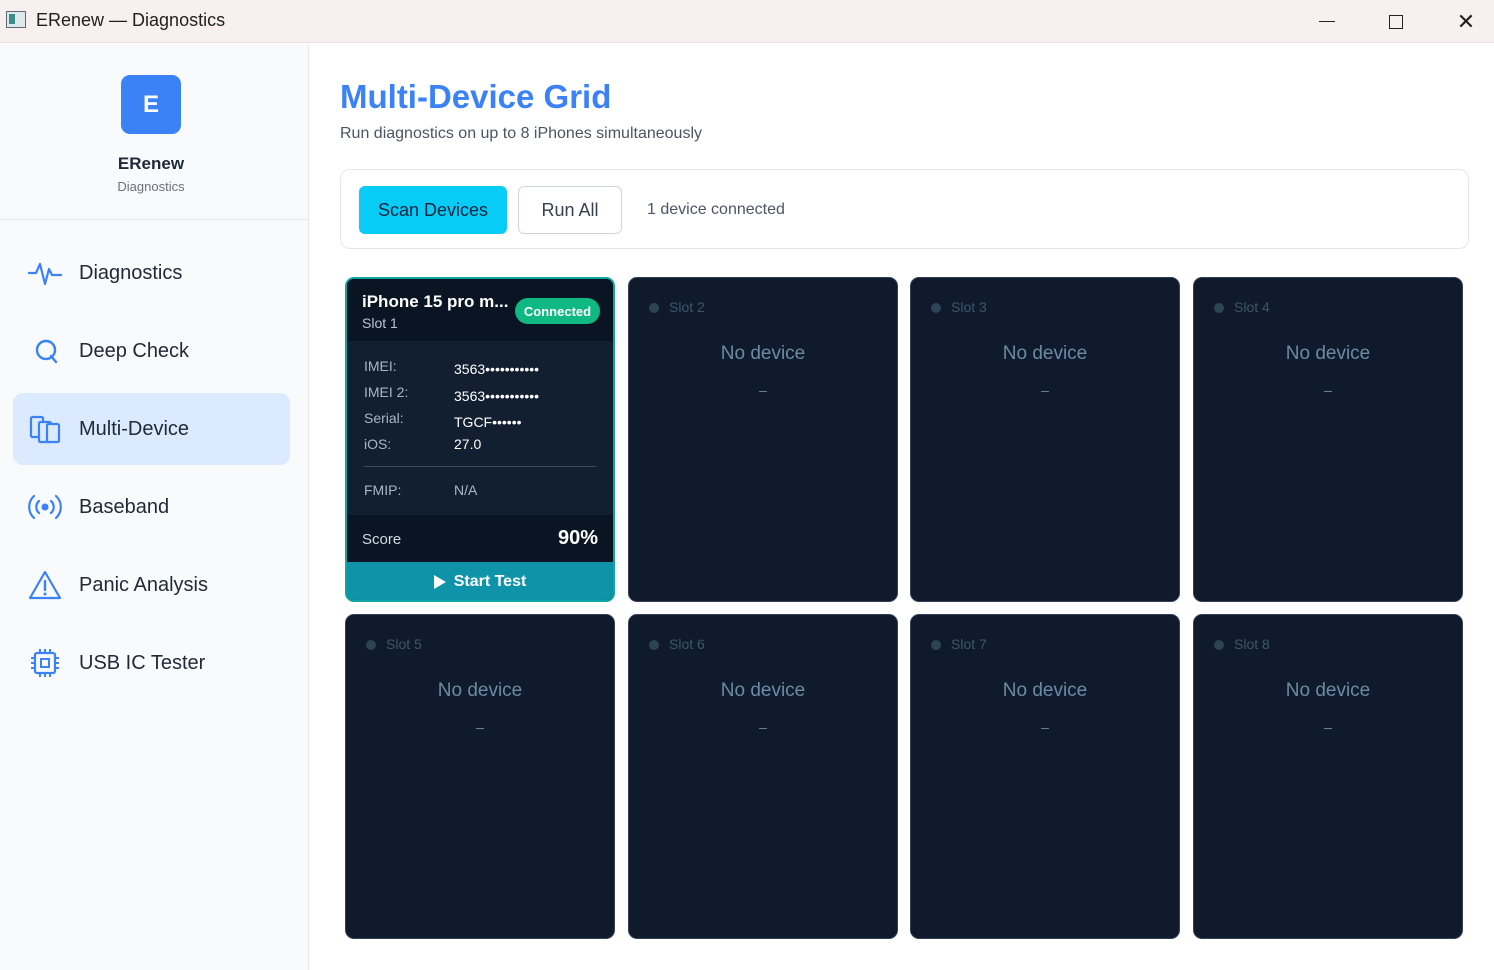  I want to click on imei2-label: IMEI 2:, so click(386, 392).